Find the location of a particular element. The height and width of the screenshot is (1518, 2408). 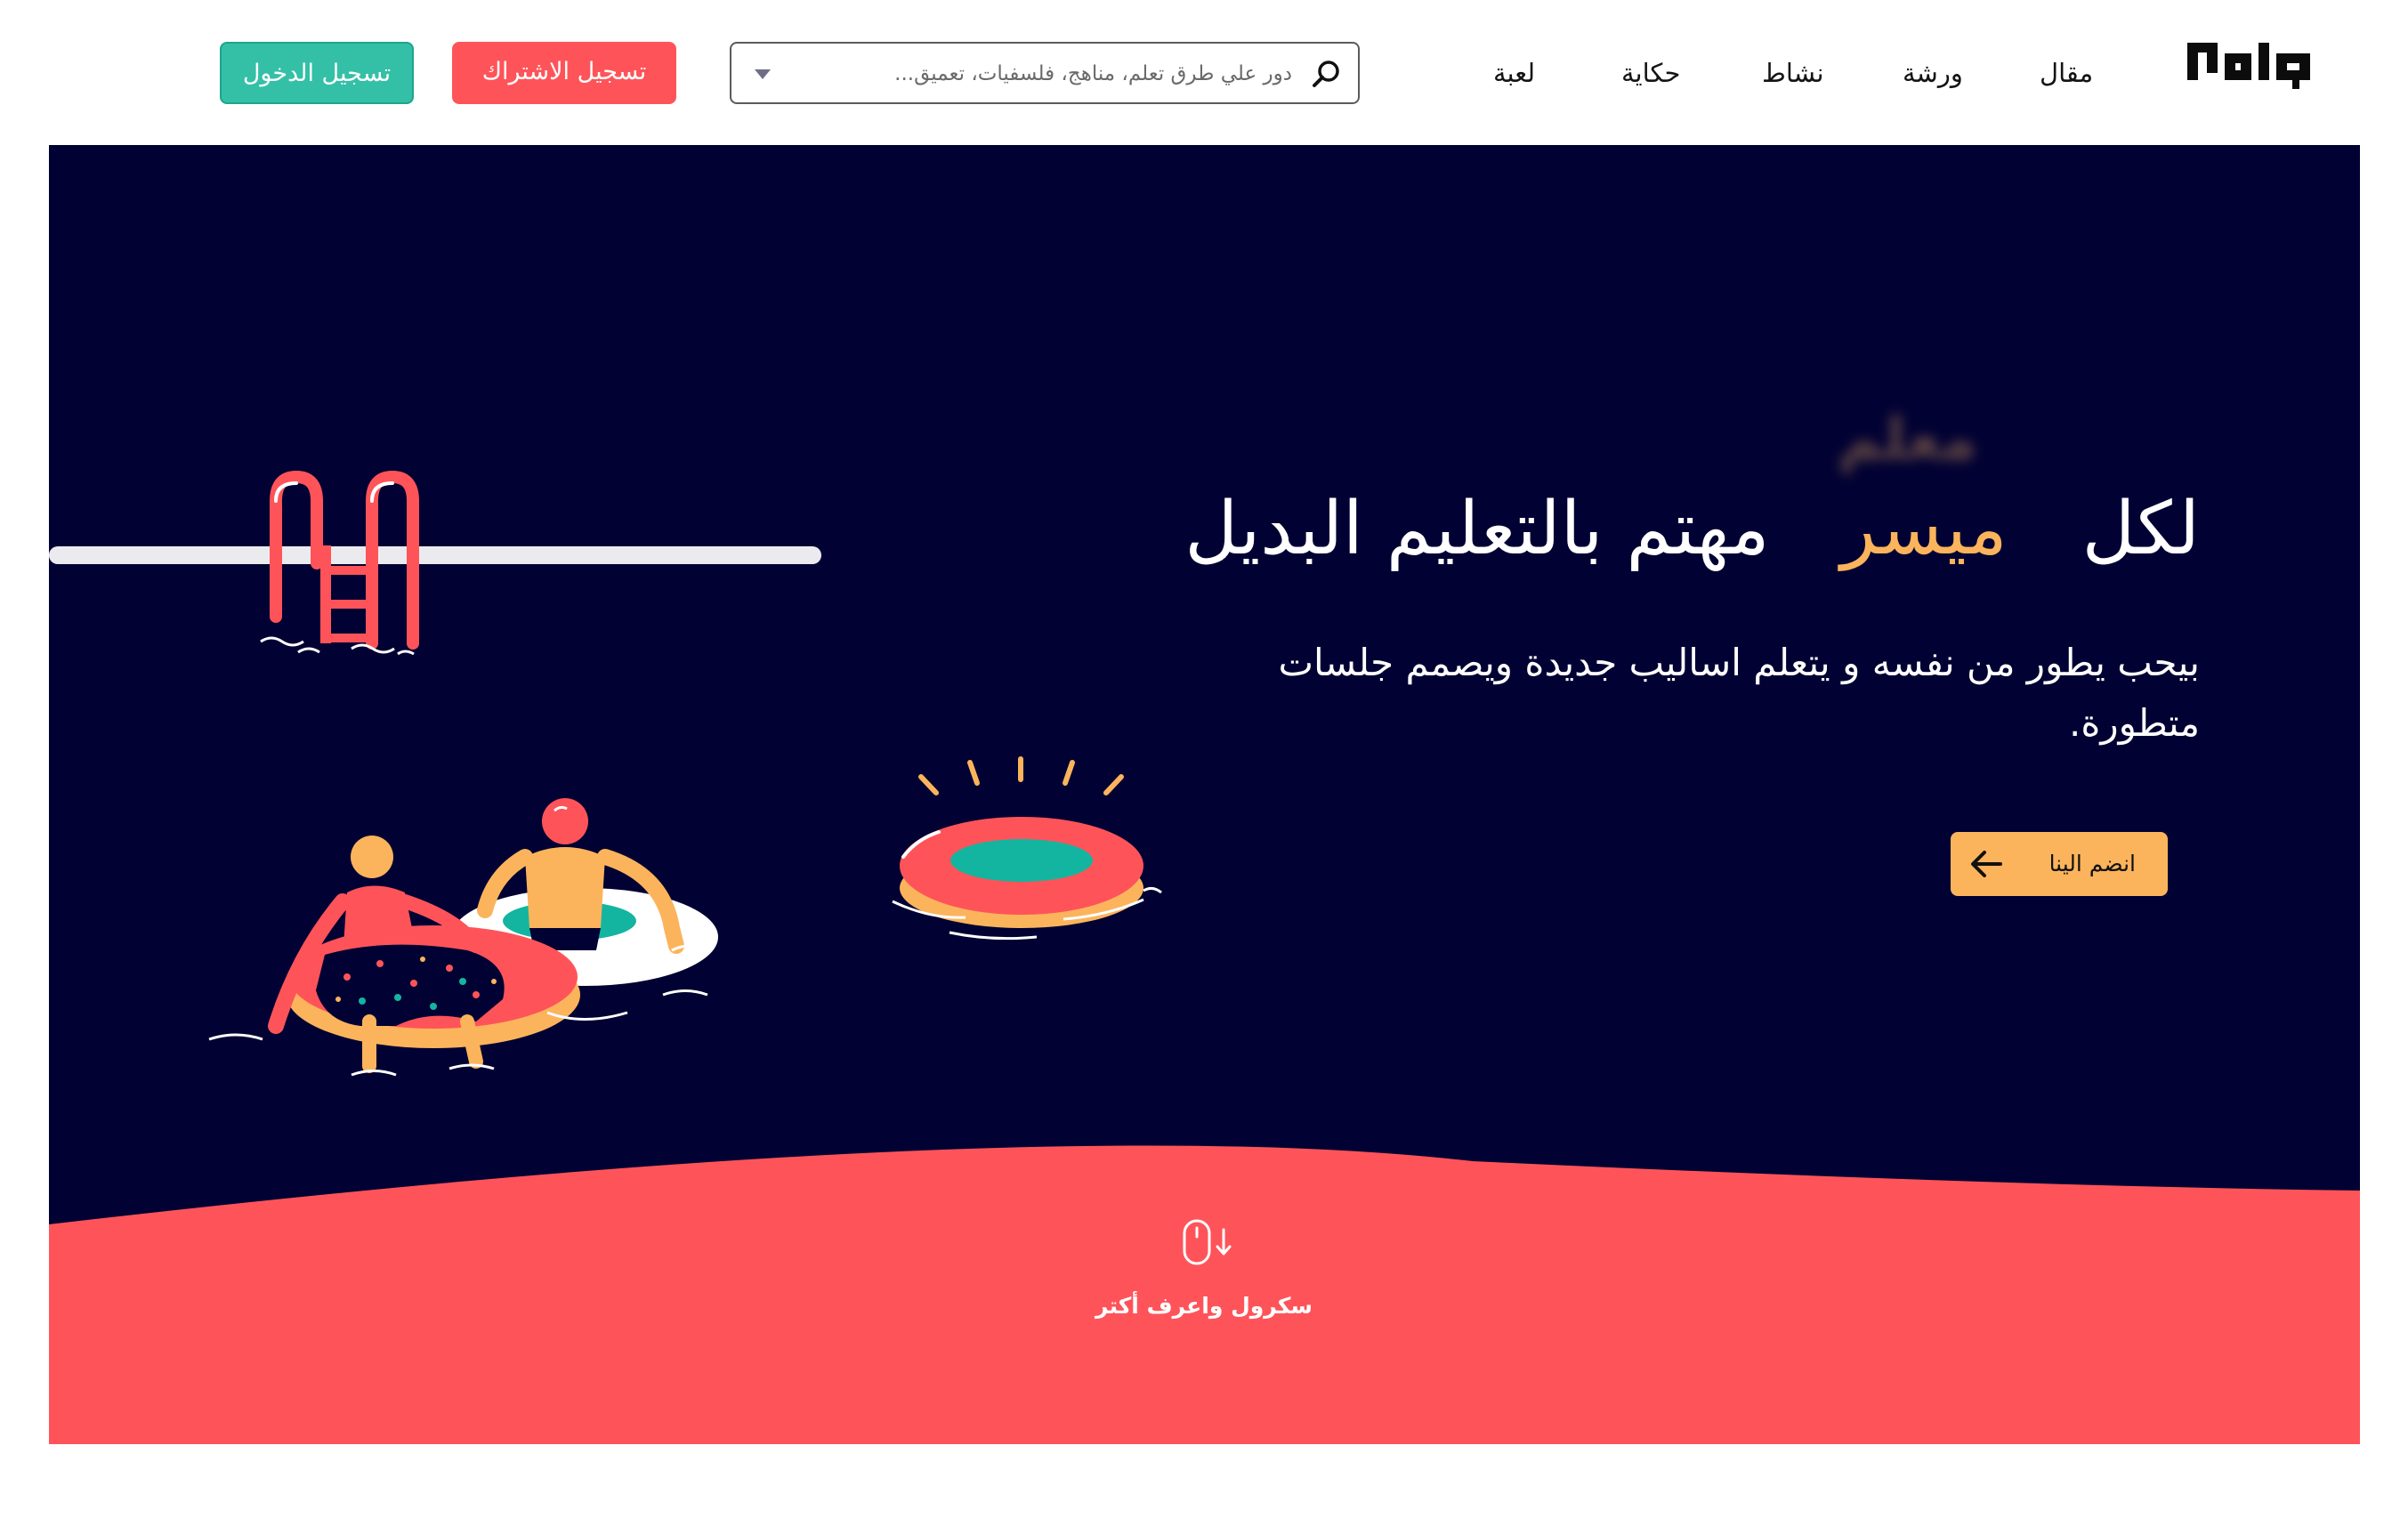

nav-item-game: لعبة is located at coordinates (1514, 73).